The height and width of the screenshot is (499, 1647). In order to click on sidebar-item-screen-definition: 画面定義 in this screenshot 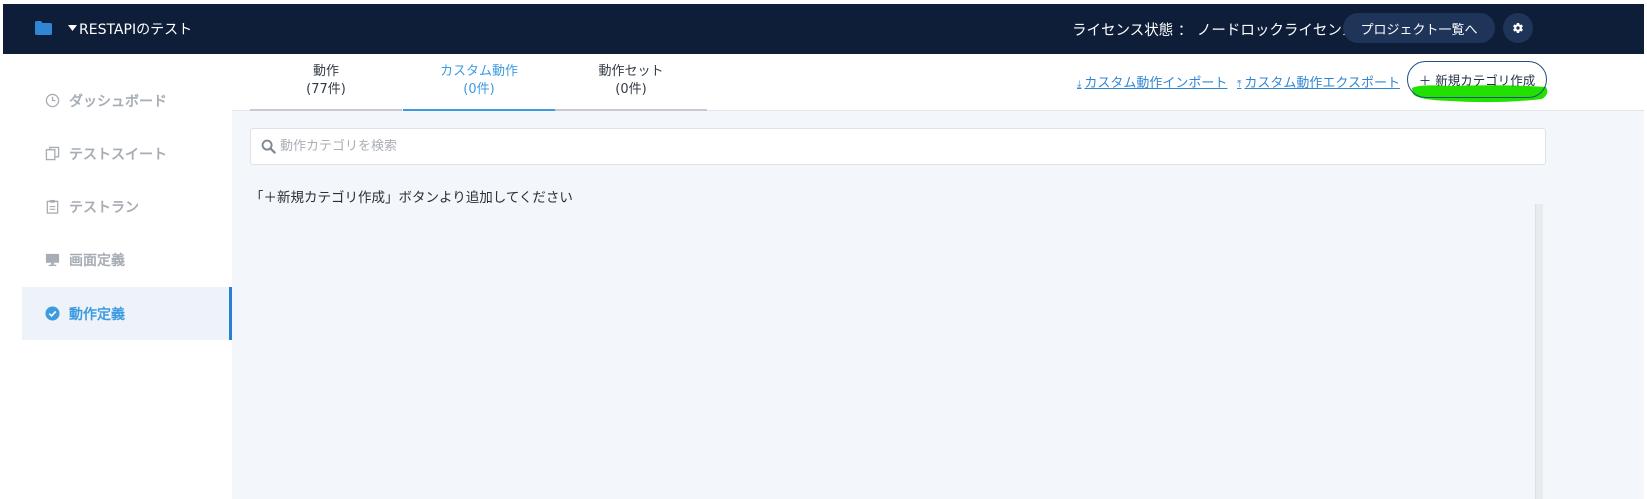, I will do `click(127, 259)`.